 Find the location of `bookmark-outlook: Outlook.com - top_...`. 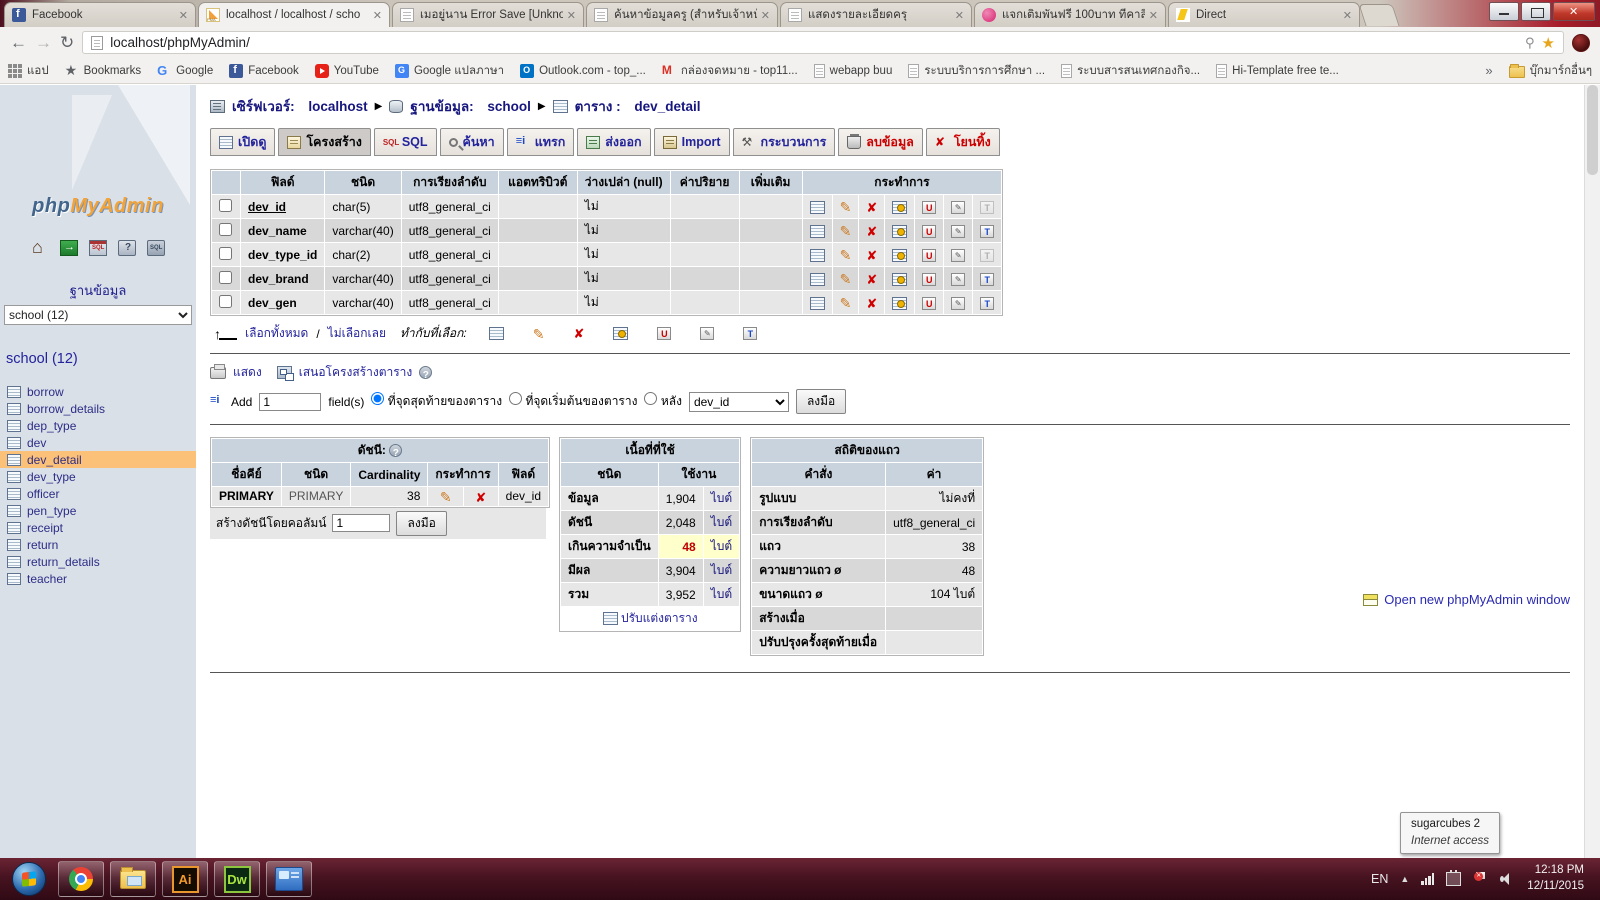

bookmark-outlook: Outlook.com - top_... is located at coordinates (583, 70).